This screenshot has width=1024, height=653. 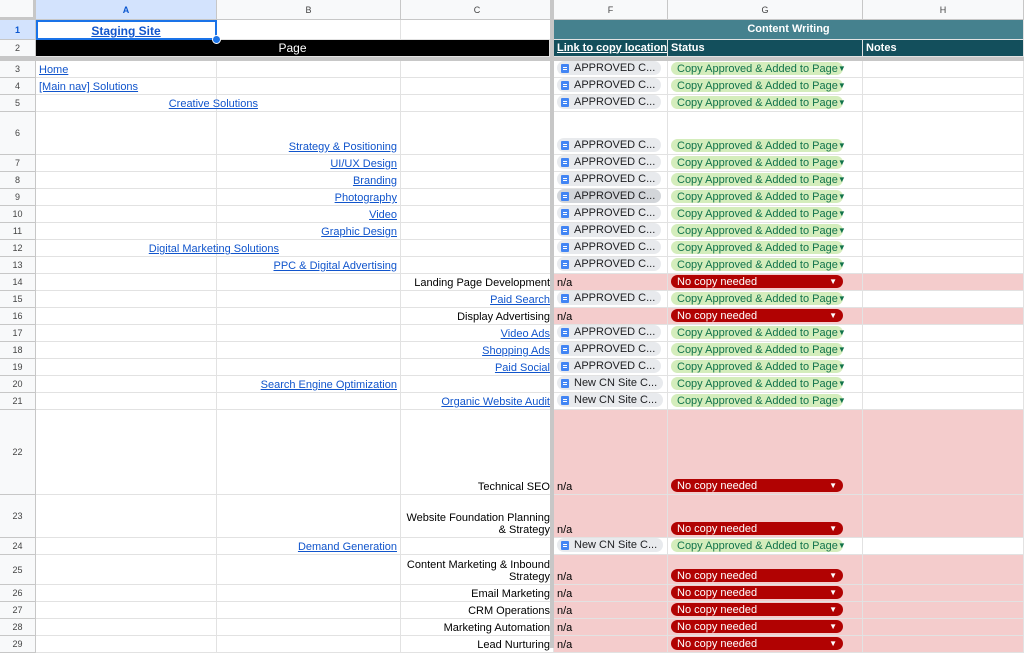 I want to click on column-header-a: A, so click(x=126, y=10).